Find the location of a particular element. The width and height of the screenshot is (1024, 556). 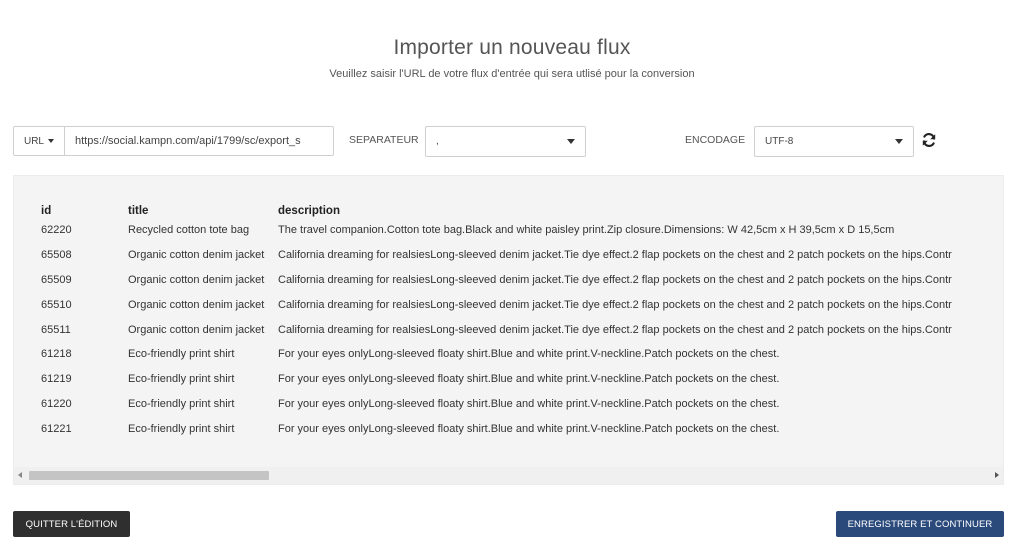

scroll-right-arrow-icon is located at coordinates (997, 475).